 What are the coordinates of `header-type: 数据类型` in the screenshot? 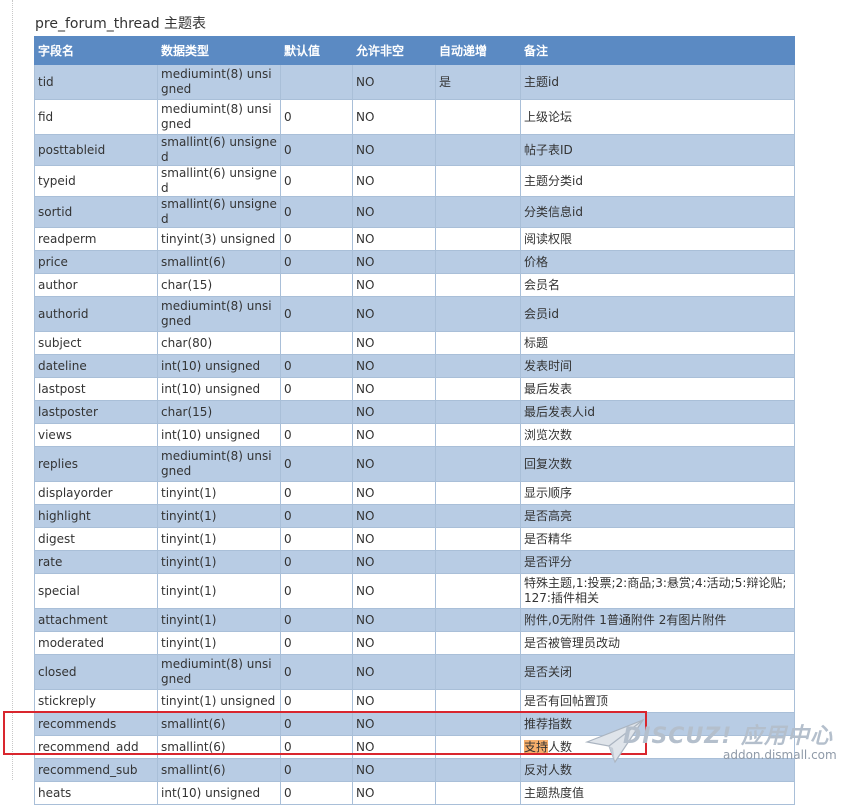 It's located at (219, 50).